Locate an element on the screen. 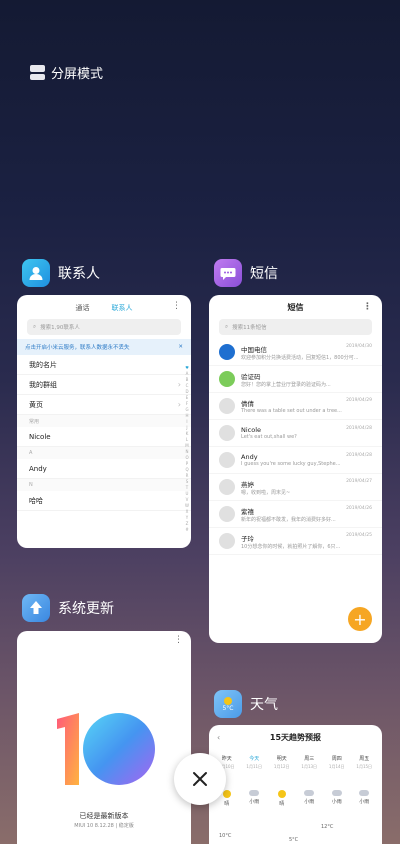  alphabet-letter: T is located at coordinates (187, 487).